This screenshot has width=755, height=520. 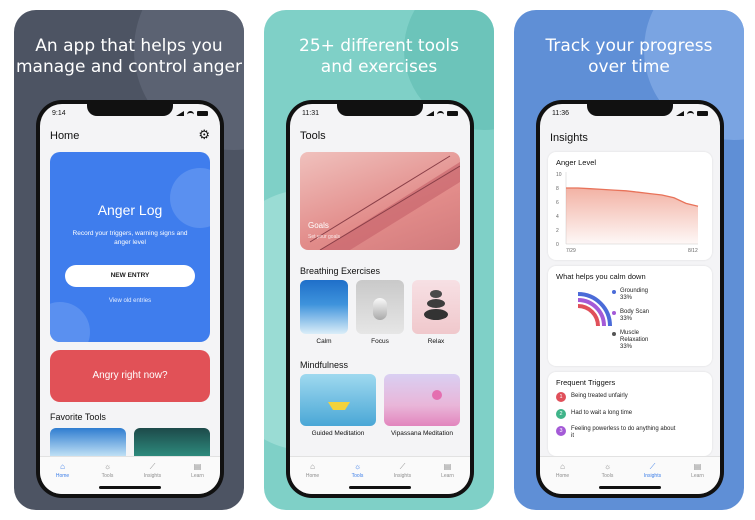 I want to click on goals-label: Goals, so click(x=318, y=225).